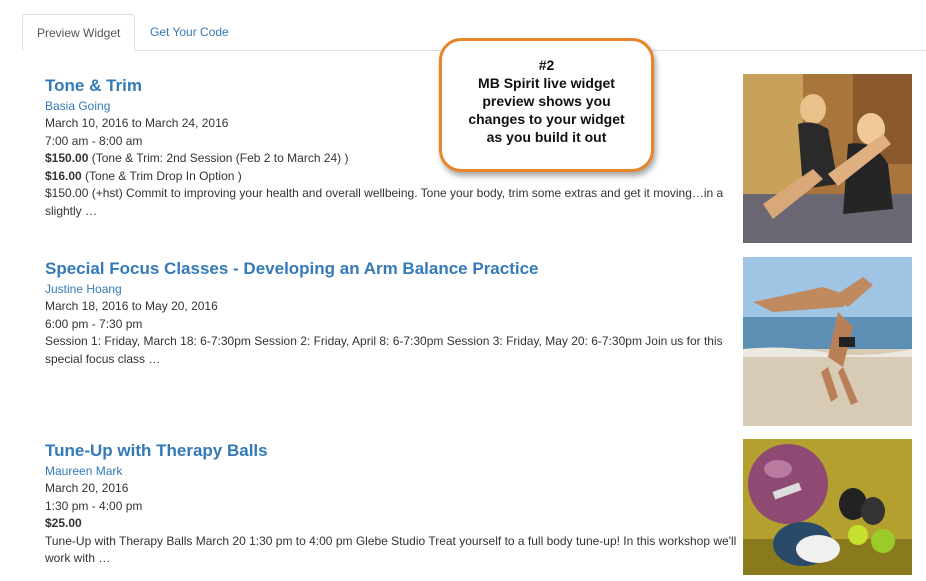  I want to click on callout-line: as you build it out, so click(546, 137).